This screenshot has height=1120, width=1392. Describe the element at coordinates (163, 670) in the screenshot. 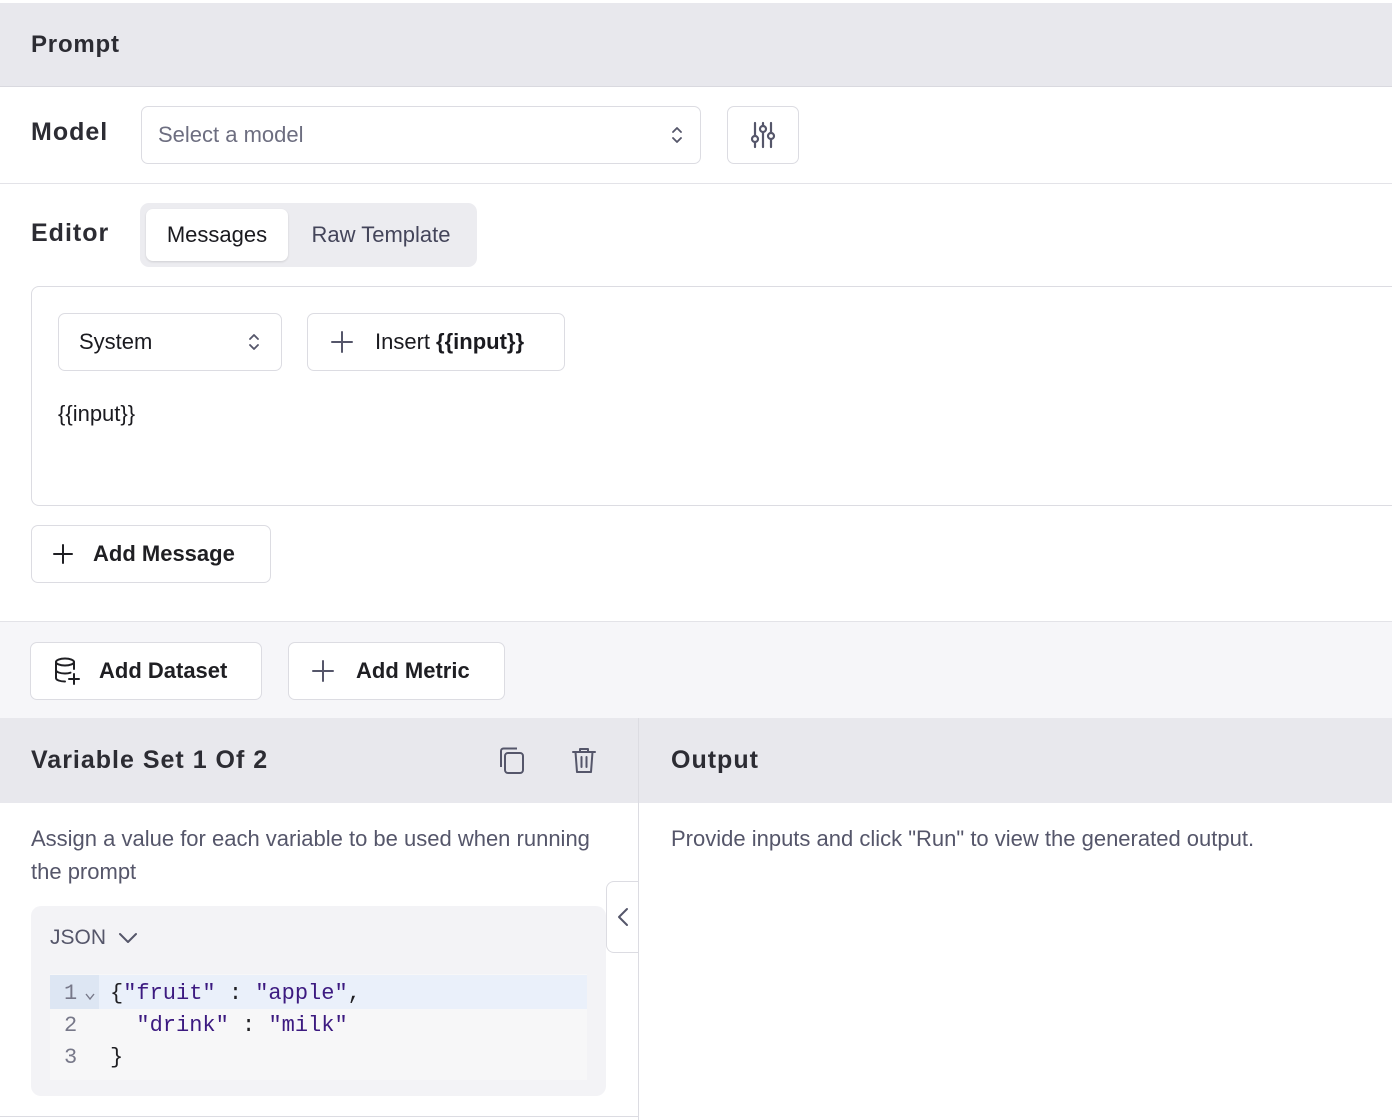

I see `add-dataset-label: Add Dataset` at that location.